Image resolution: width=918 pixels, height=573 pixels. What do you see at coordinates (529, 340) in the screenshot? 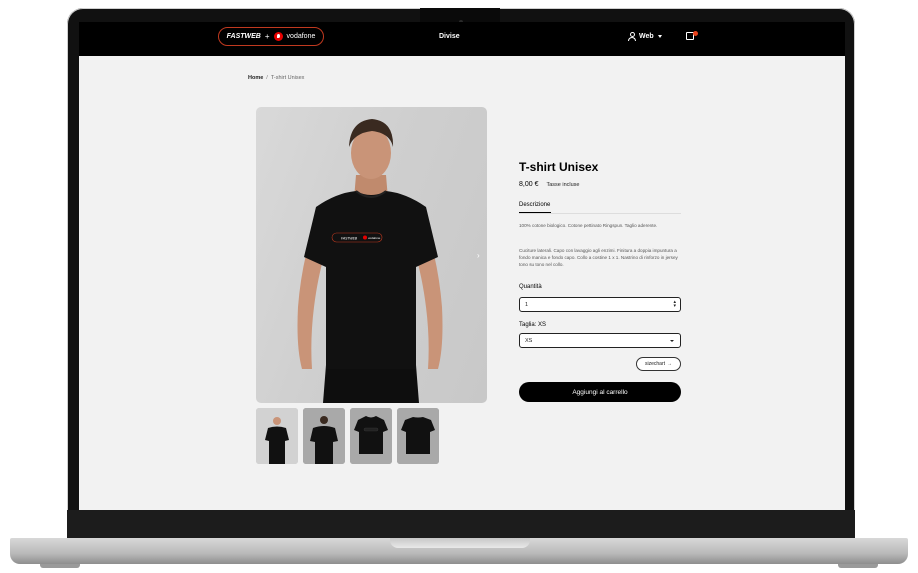
I see `size-selected-value: XS` at bounding box center [529, 340].